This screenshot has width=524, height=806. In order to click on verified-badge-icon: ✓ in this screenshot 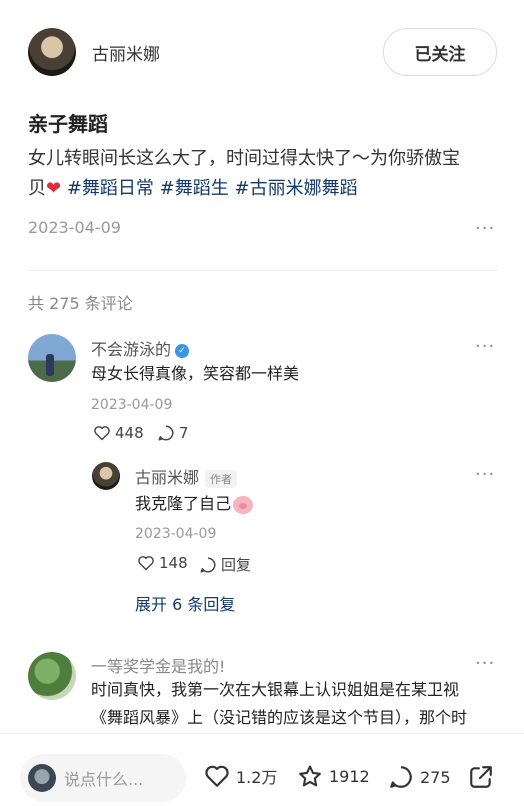, I will do `click(182, 350)`.